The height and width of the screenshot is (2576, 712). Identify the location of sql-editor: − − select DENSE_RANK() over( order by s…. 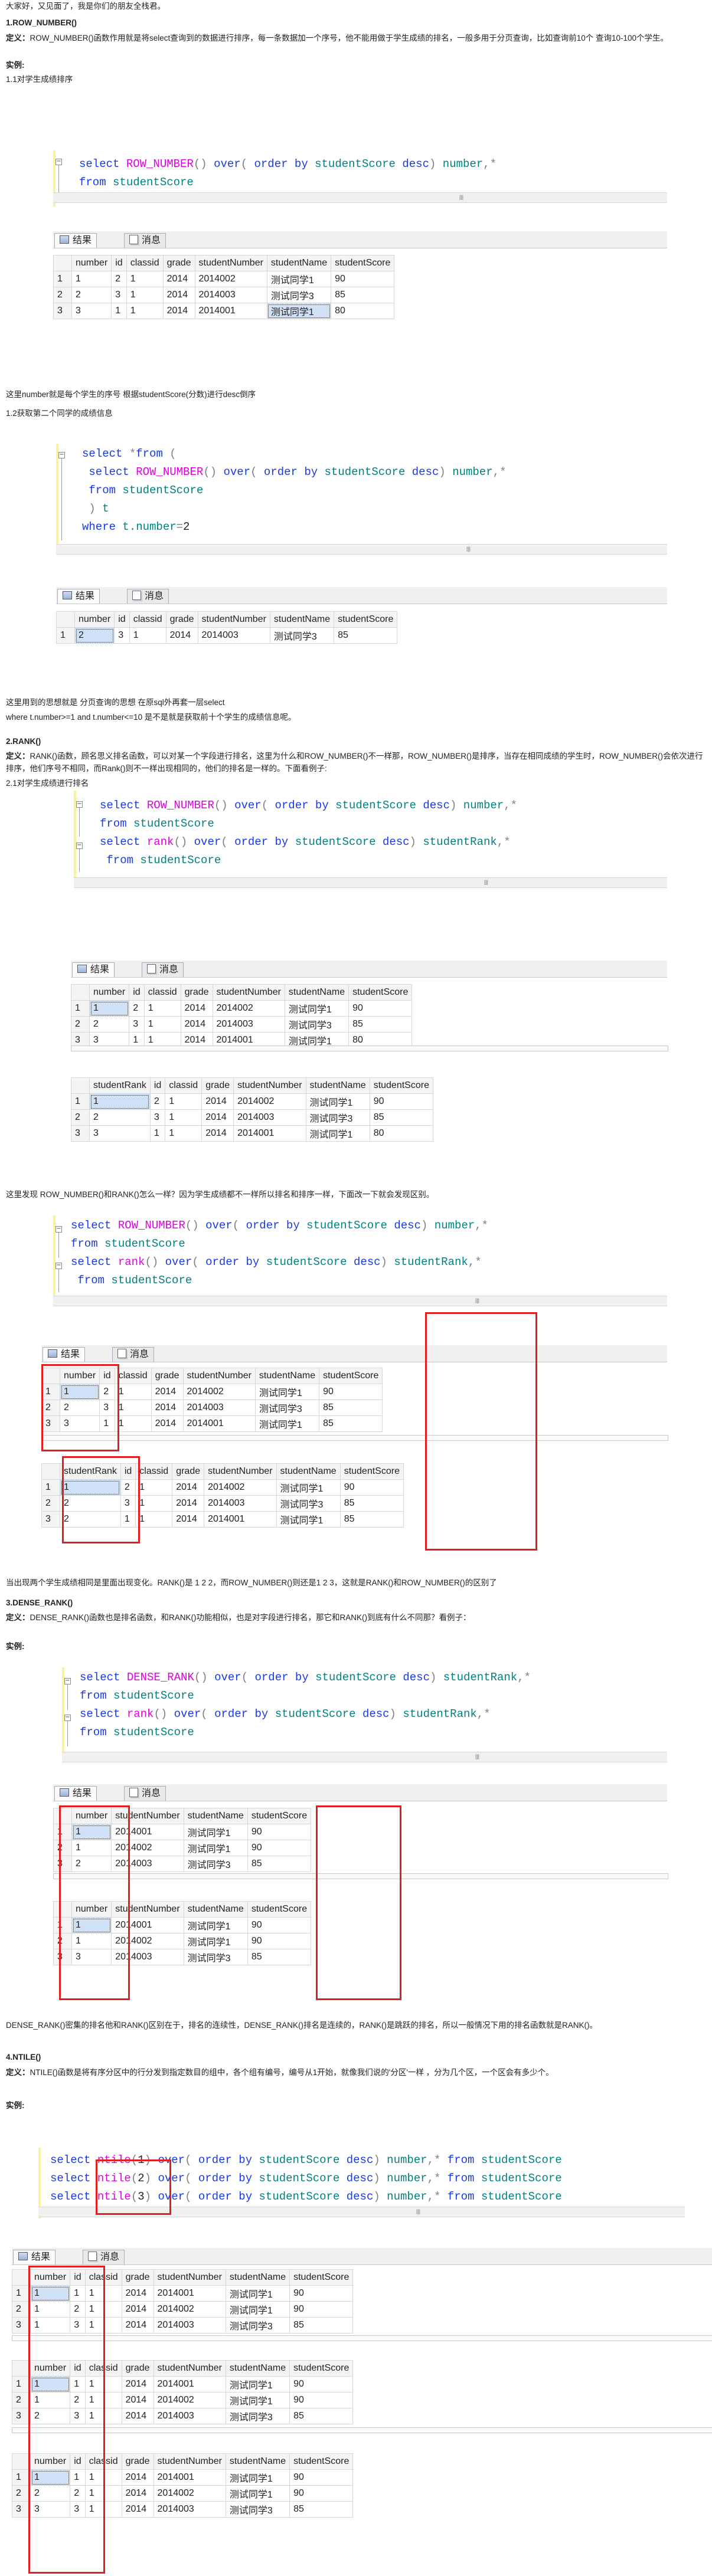
(364, 1714).